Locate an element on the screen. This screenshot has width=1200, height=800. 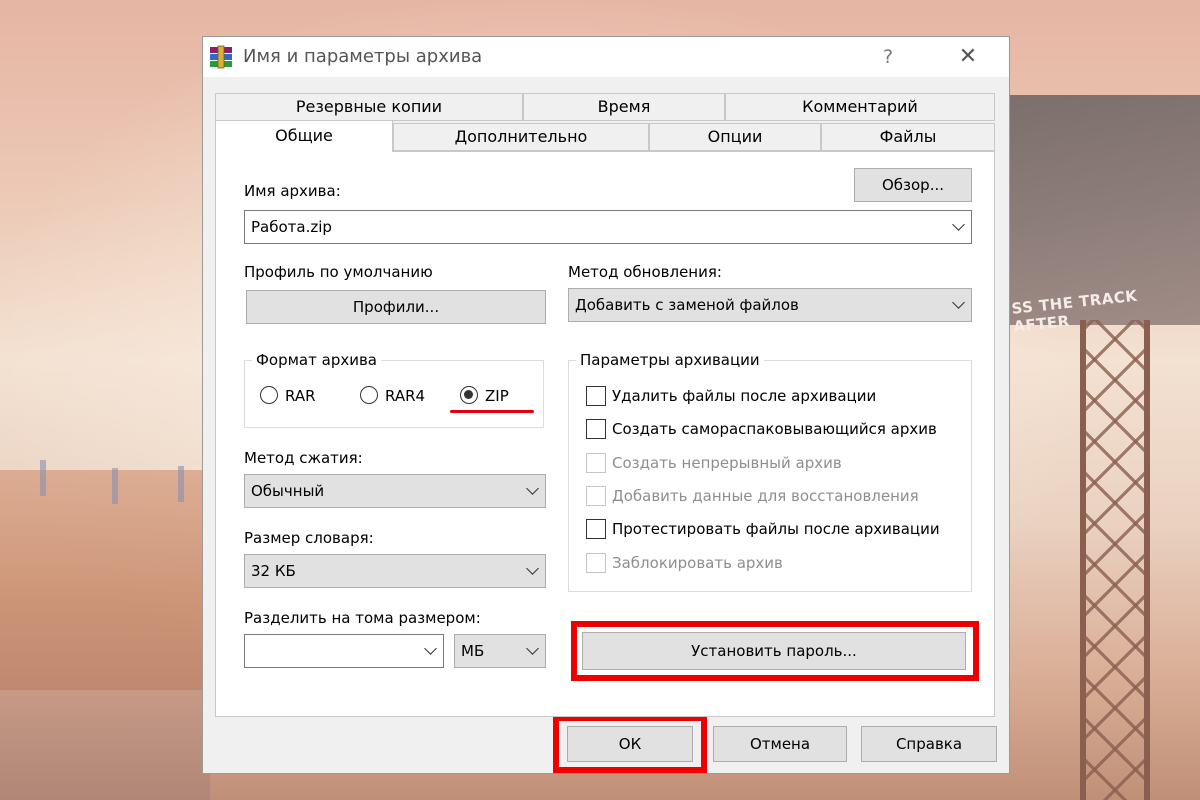
dictionary-value: 32 КБ is located at coordinates (273, 571).